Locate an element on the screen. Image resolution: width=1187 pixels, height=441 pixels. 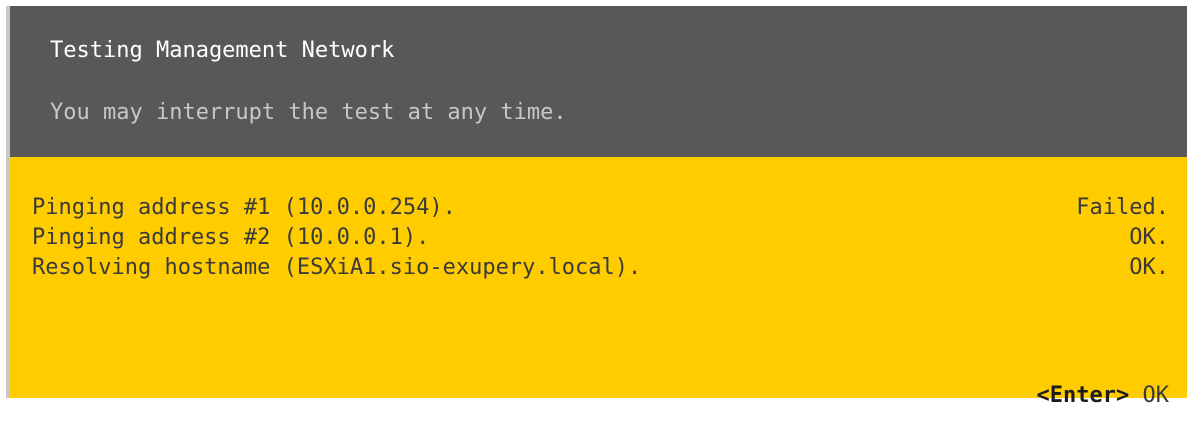
result-row-ping-1: Pinging address #1 (10.0.0.254). Failed. is located at coordinates (600, 208).